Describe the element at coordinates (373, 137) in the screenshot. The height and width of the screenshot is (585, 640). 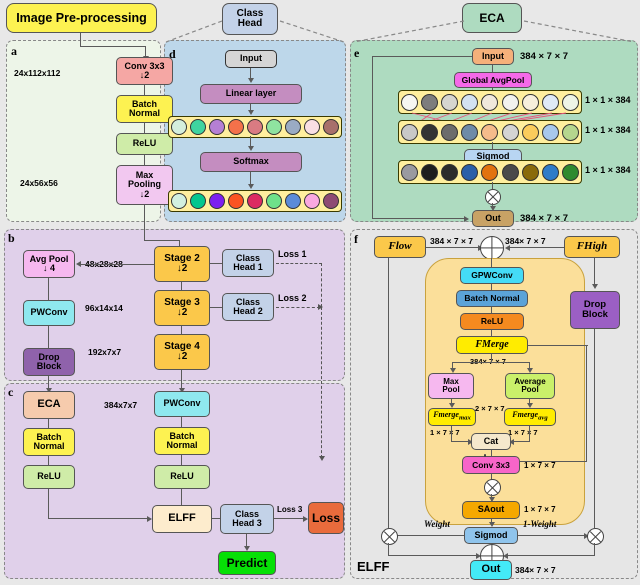
I see `eca-skip-left` at that location.